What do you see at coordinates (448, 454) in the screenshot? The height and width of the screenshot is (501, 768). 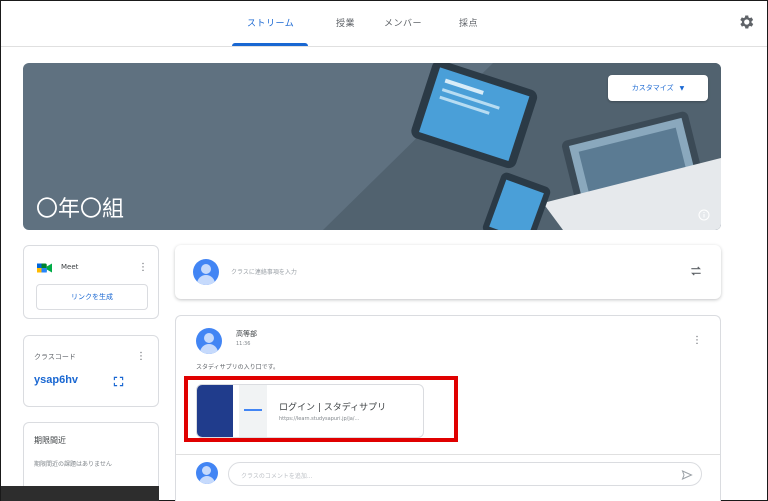 I see `divider` at bounding box center [448, 454].